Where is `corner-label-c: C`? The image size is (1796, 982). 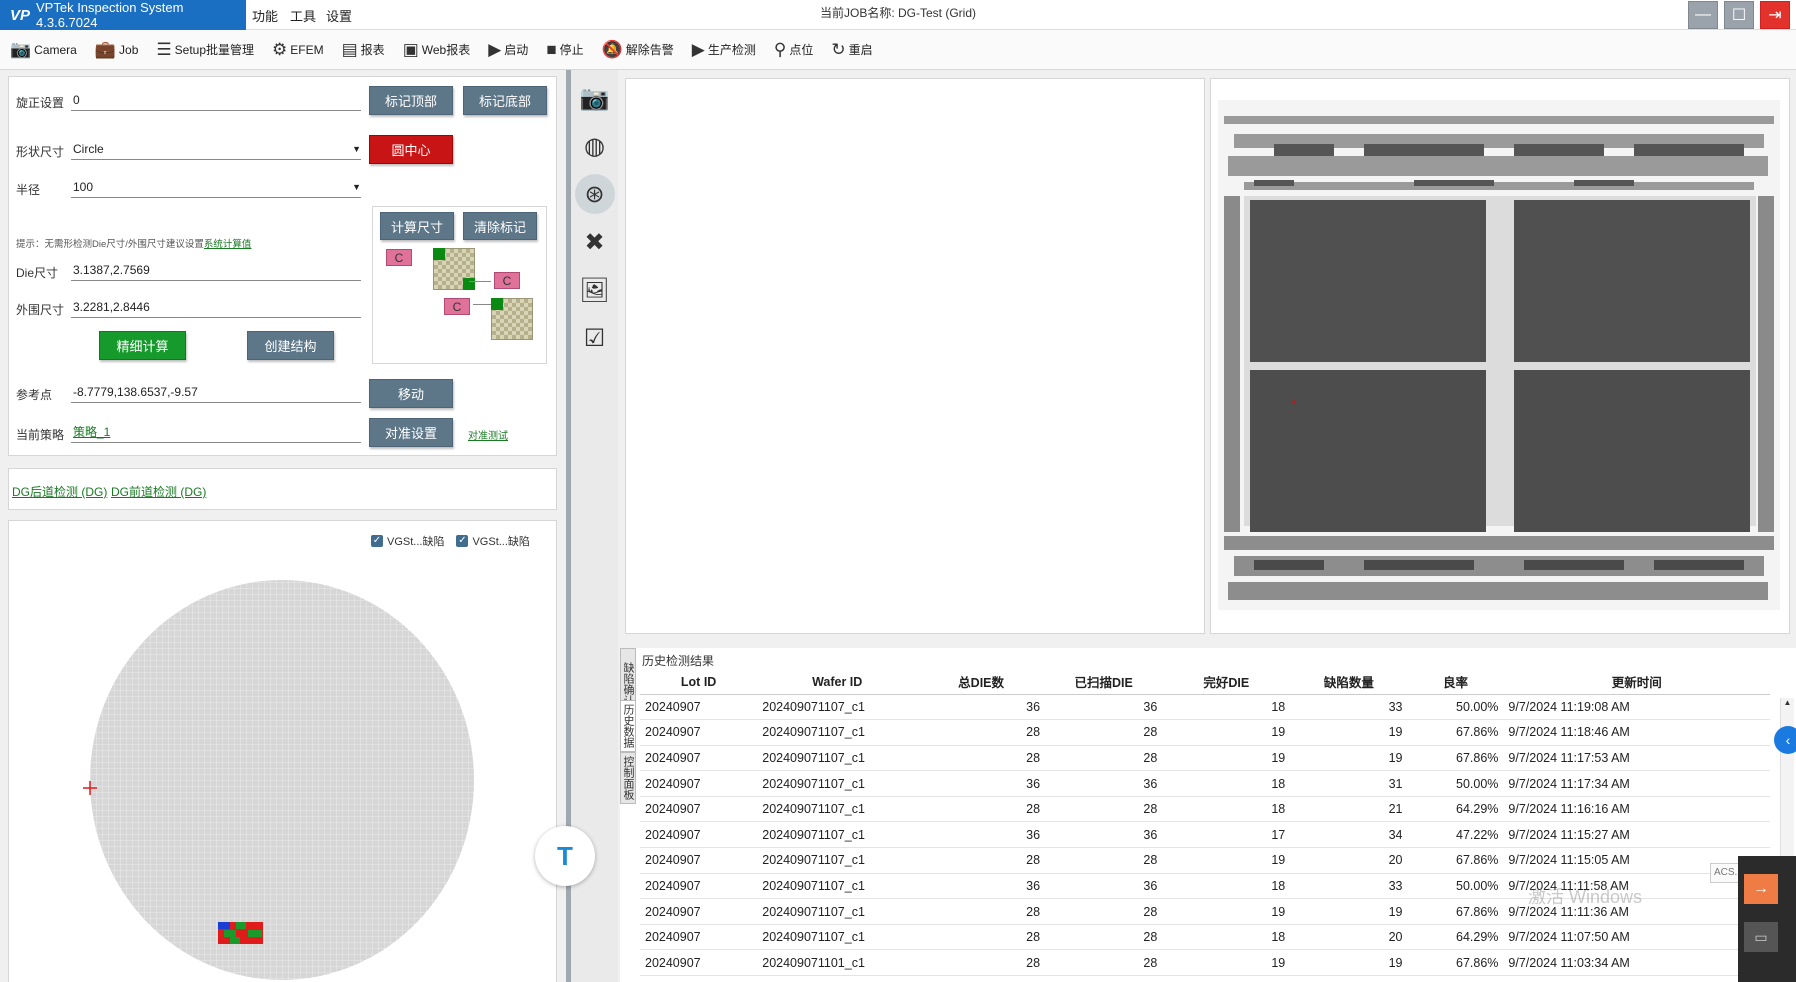 corner-label-c: C is located at coordinates (457, 306).